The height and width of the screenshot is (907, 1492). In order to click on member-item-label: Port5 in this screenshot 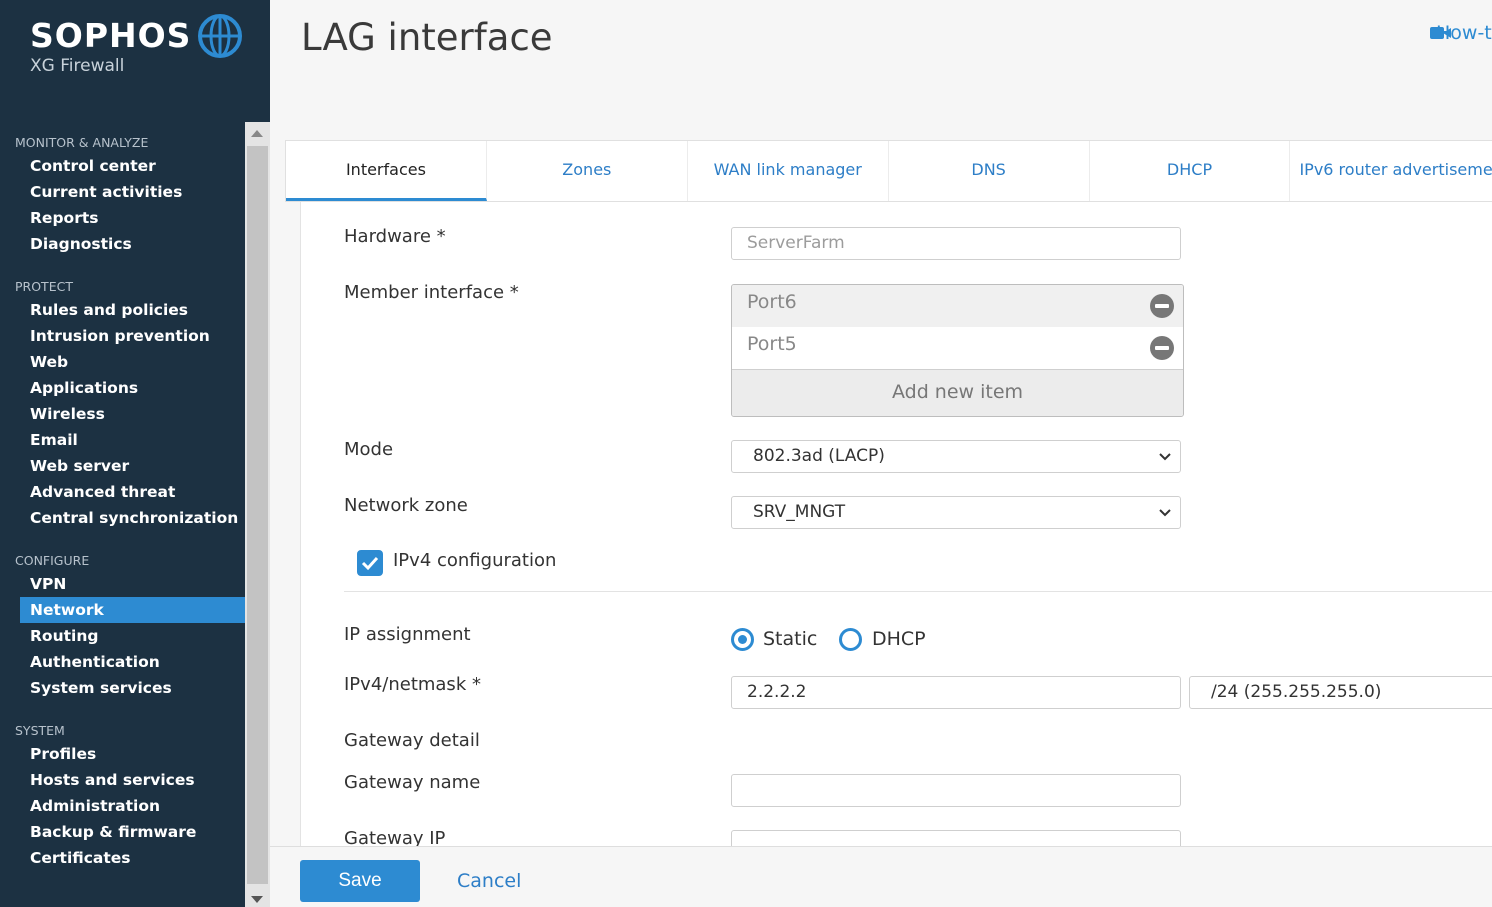, I will do `click(772, 344)`.